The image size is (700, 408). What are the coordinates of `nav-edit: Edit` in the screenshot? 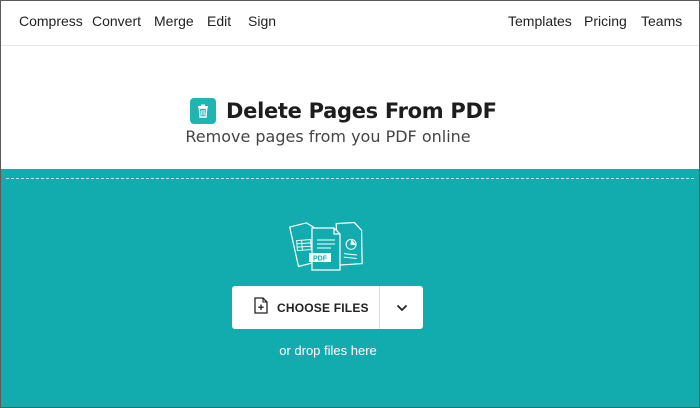 It's located at (219, 21).